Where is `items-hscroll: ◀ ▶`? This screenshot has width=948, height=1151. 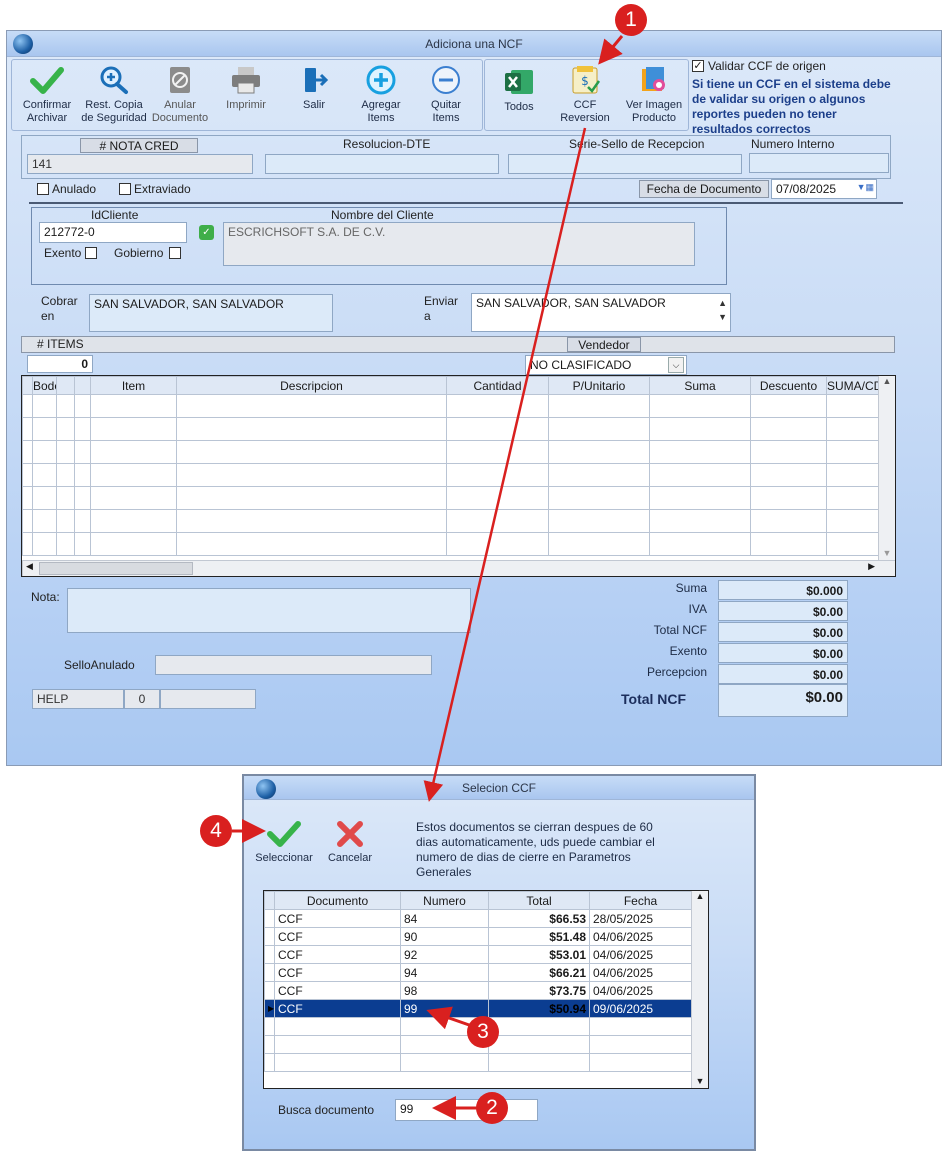 items-hscroll: ◀ ▶ is located at coordinates (458, 568).